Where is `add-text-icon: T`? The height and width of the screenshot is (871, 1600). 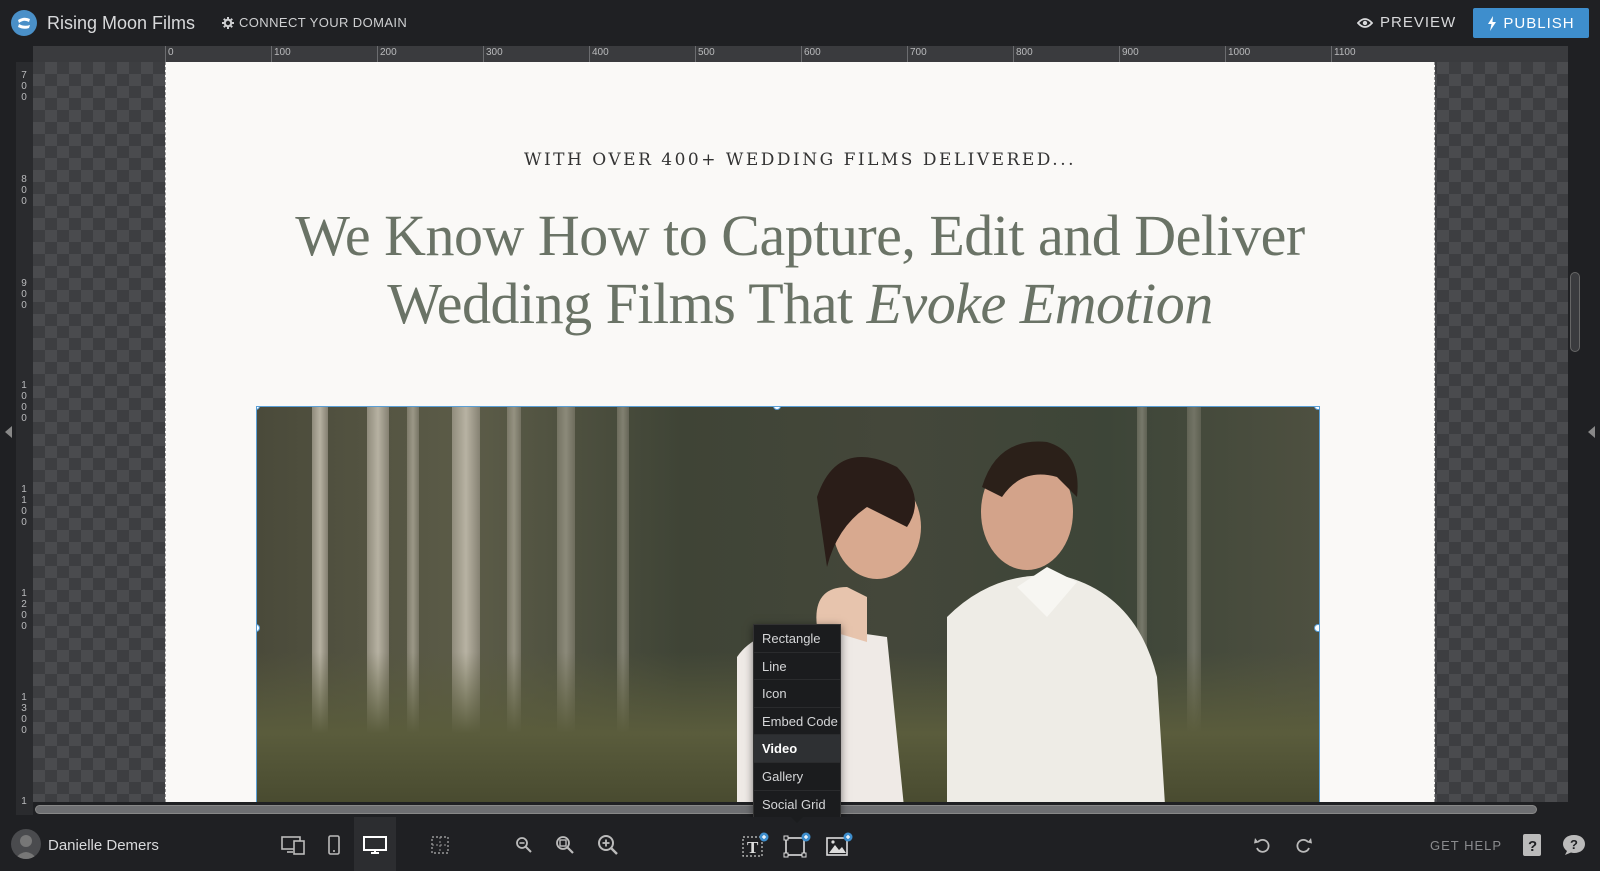 add-text-icon: T is located at coordinates (755, 844).